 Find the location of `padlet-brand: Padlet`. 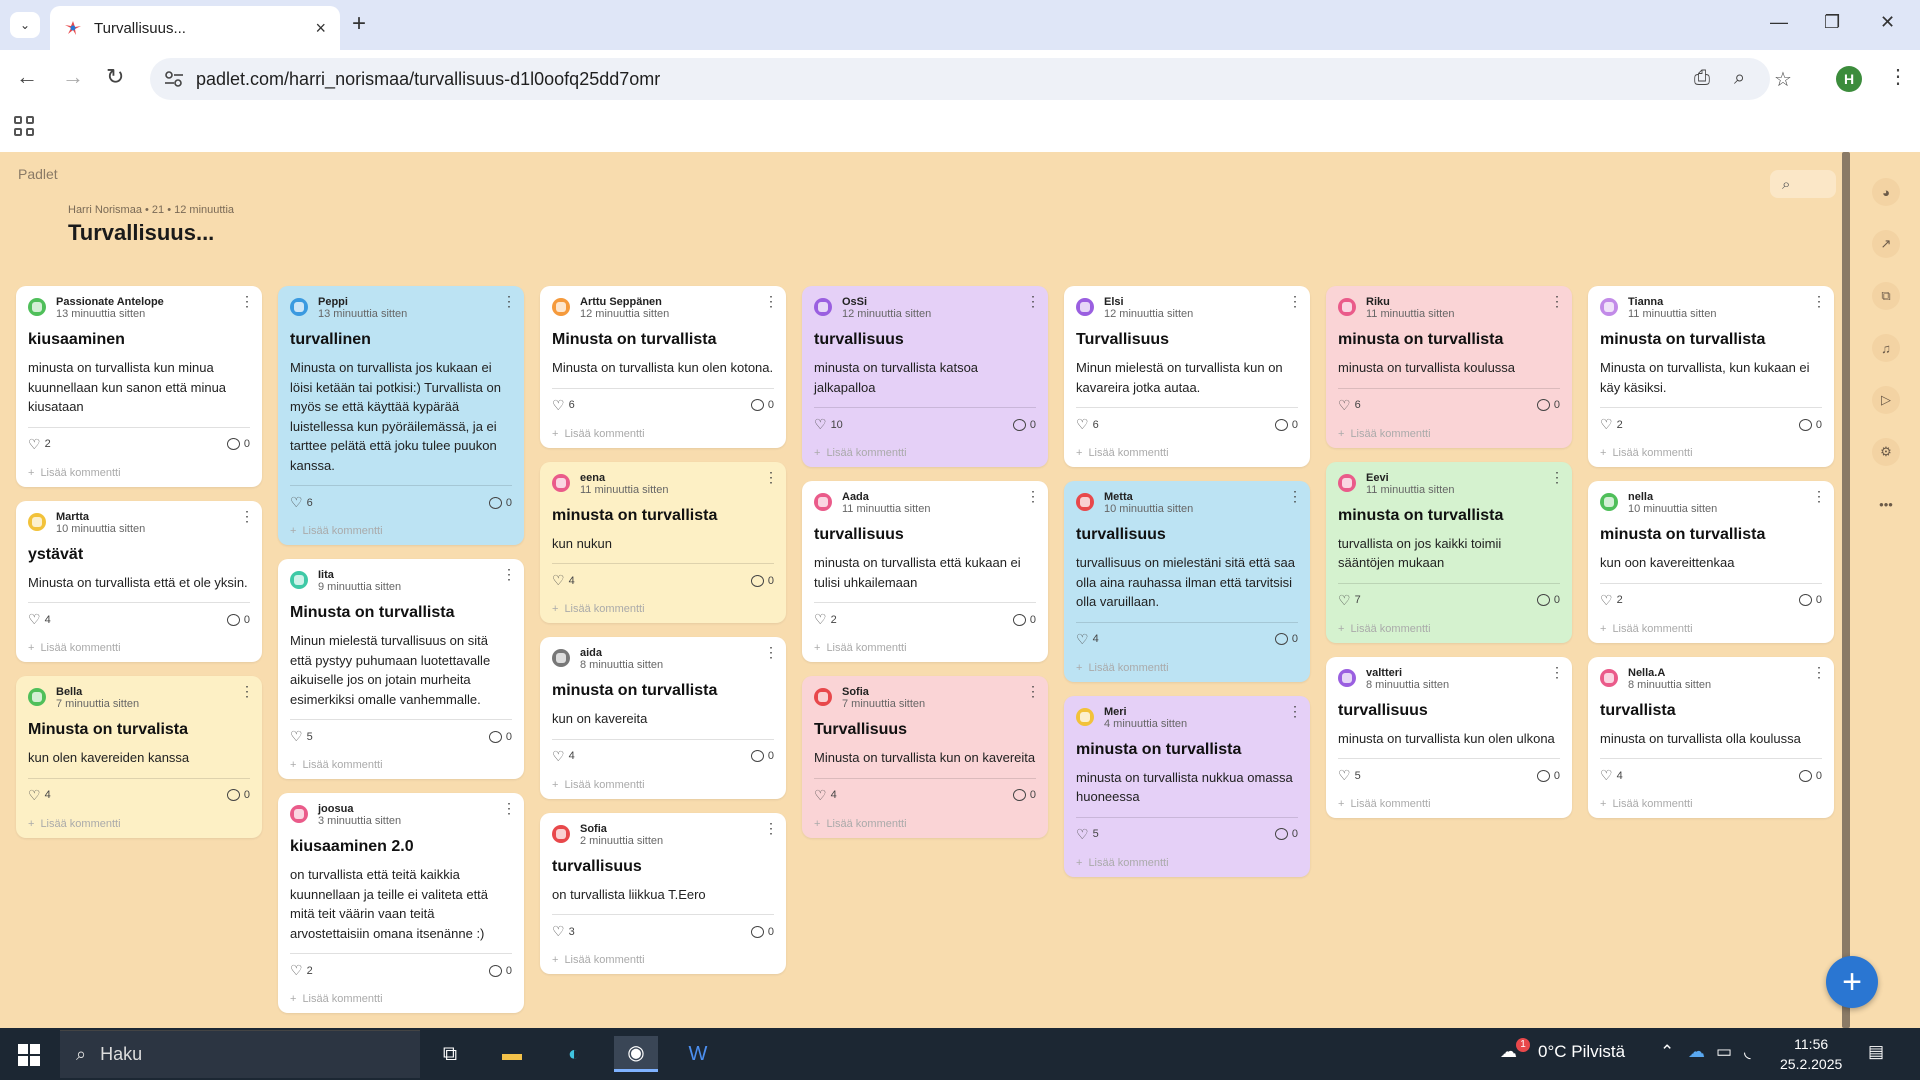

padlet-brand: Padlet is located at coordinates (38, 174).